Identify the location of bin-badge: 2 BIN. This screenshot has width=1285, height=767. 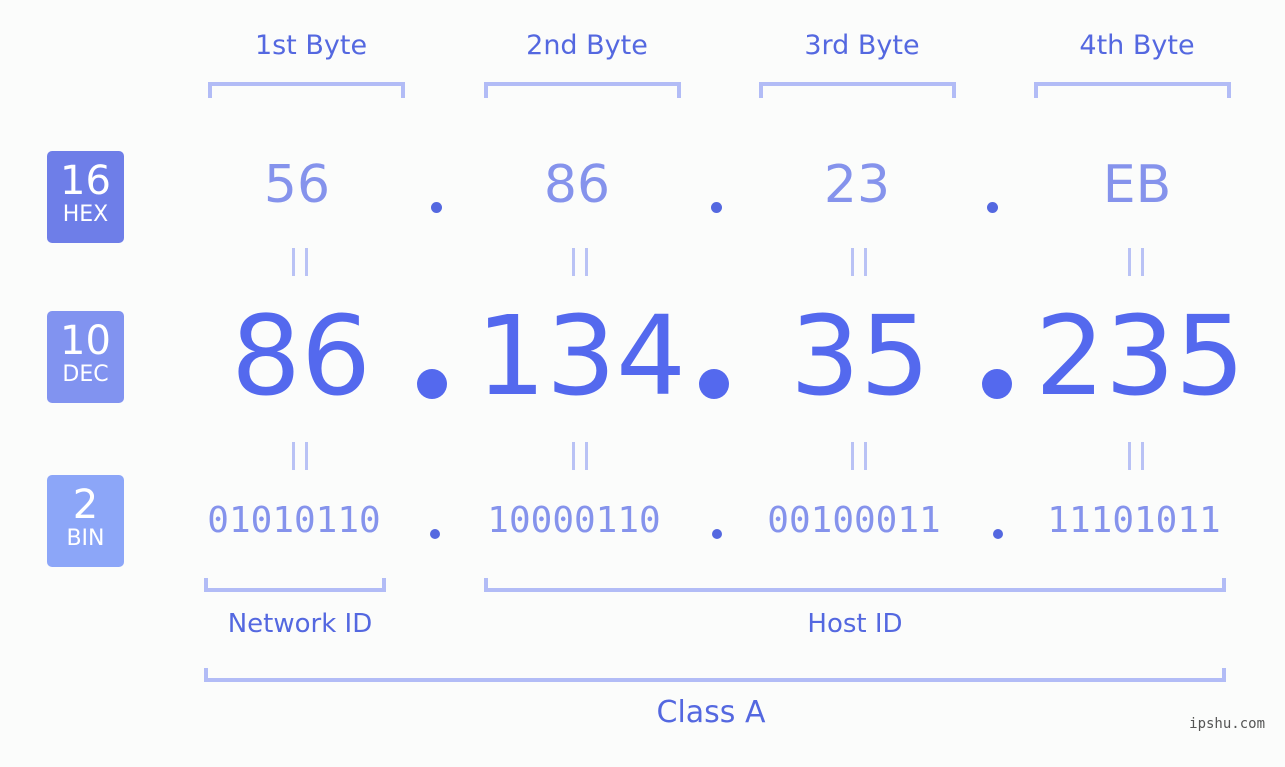
(85, 521).